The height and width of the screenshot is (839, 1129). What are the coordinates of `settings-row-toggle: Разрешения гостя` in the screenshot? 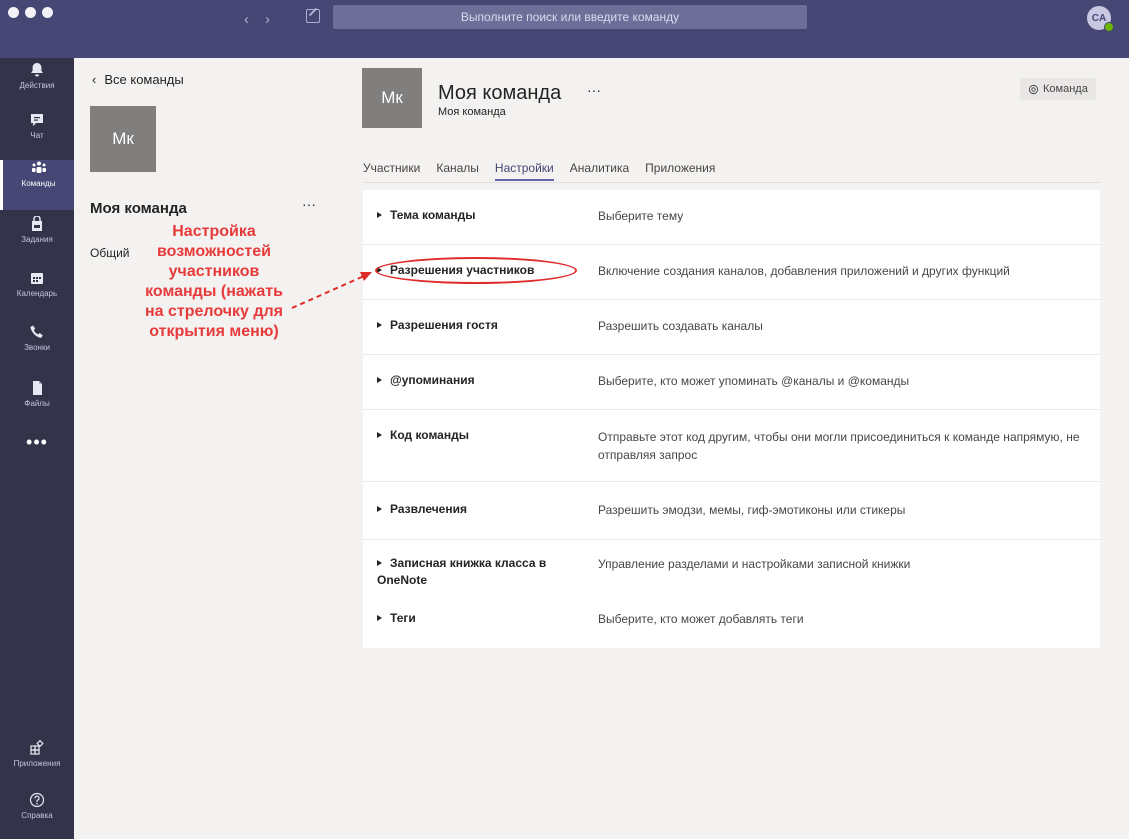 It's located at (437, 325).